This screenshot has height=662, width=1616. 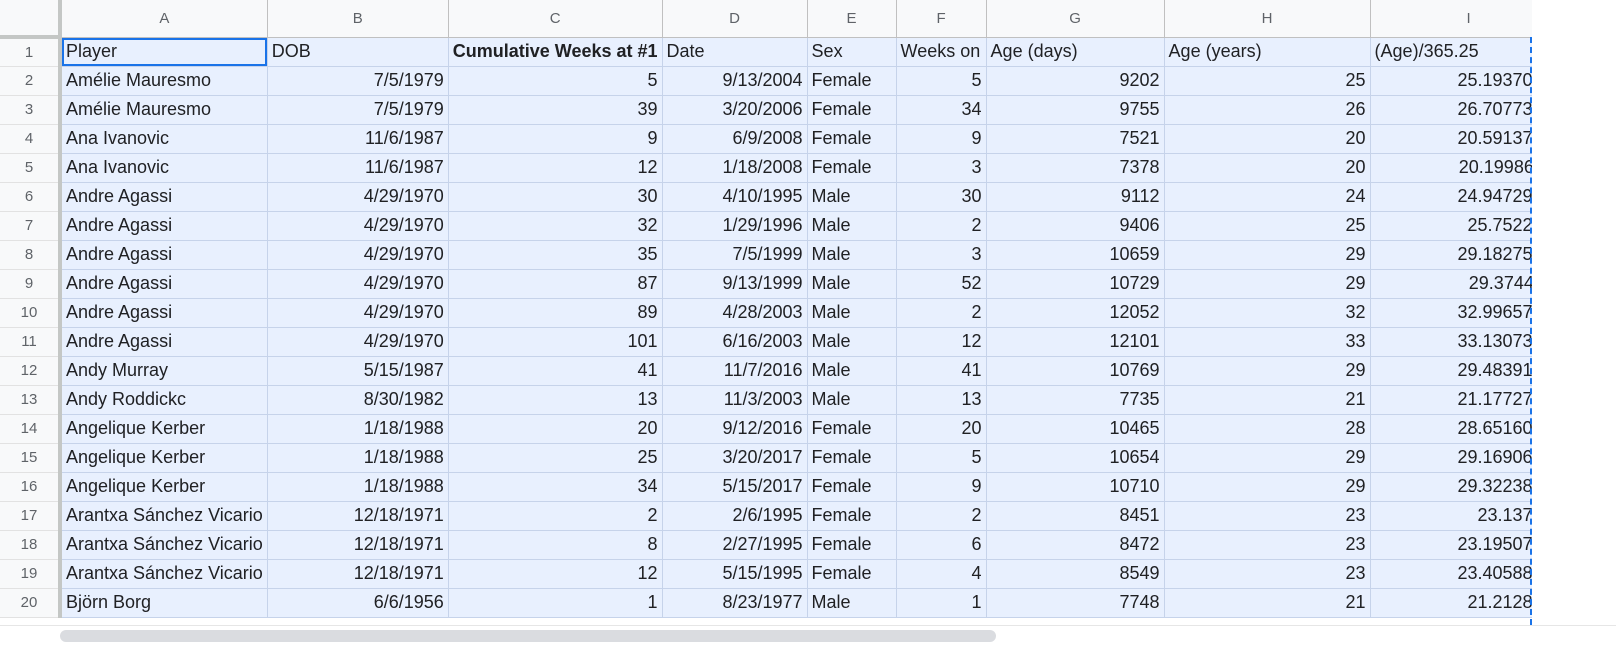 What do you see at coordinates (1267, 19) in the screenshot?
I see `column-header-h: H` at bounding box center [1267, 19].